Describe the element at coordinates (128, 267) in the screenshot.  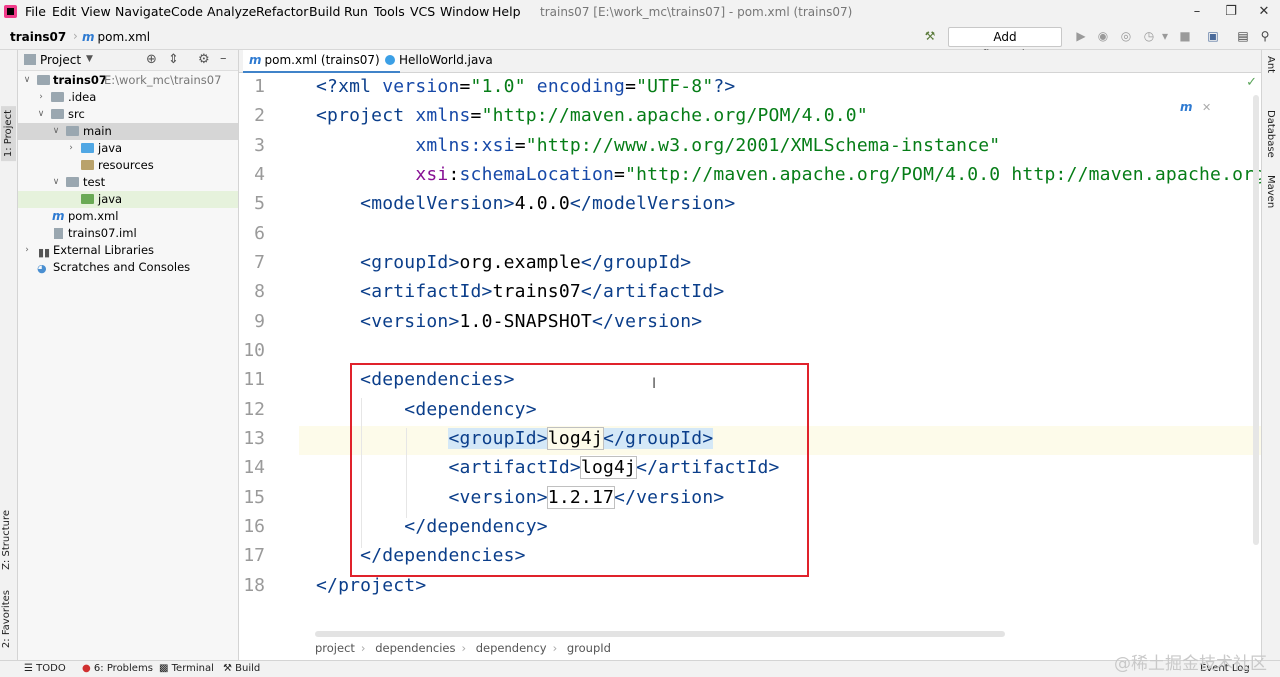
I see `tree-item-scratches: ◕ Scratches and Consoles` at that location.